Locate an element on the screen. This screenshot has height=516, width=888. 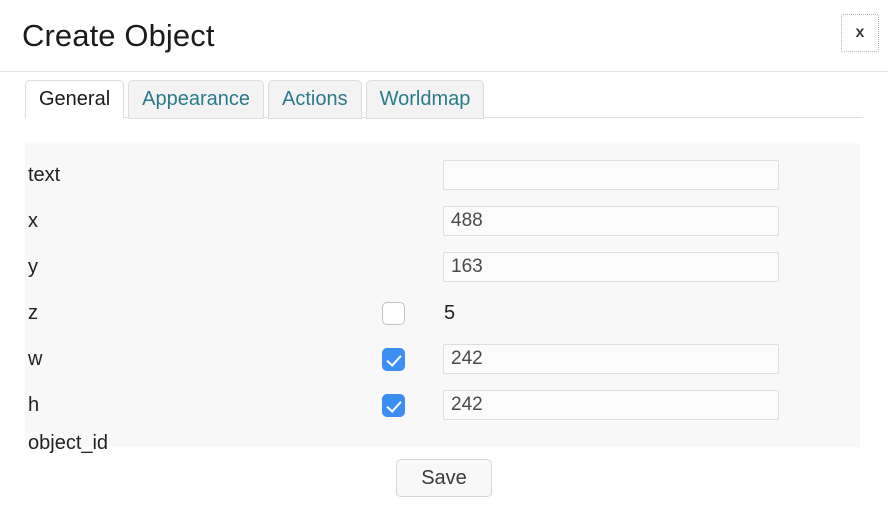
input-text is located at coordinates (611, 175).